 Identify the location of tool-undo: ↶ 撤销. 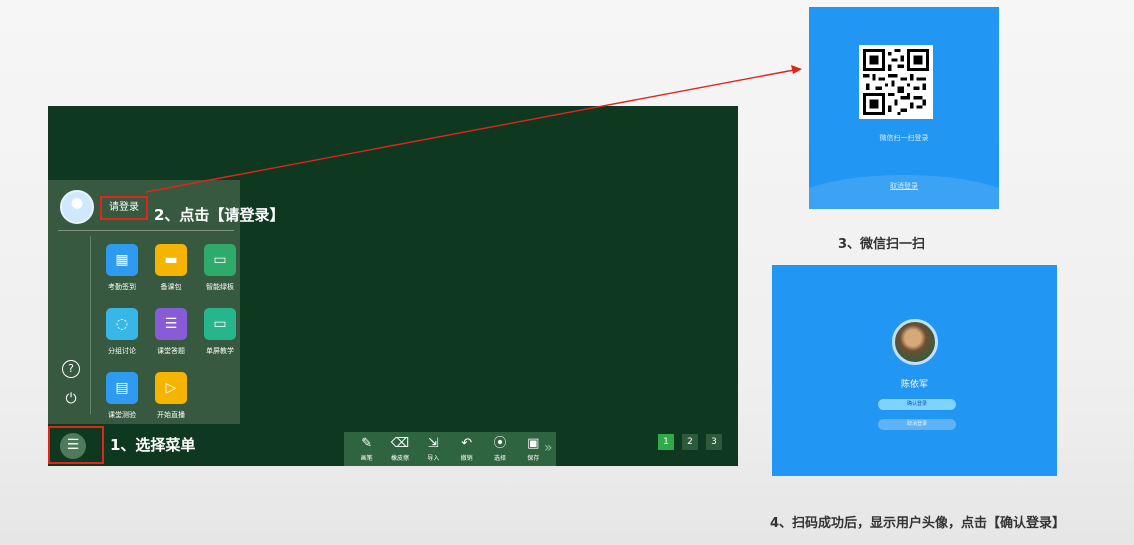
(467, 449).